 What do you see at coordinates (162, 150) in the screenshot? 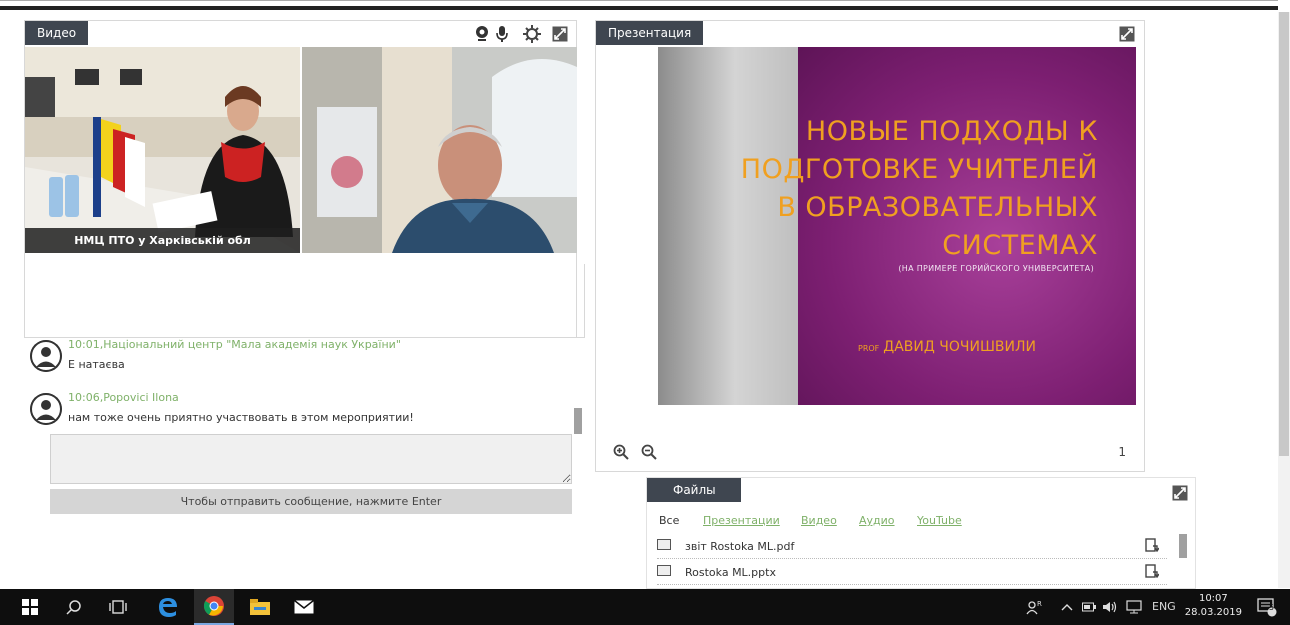
I see `video-feed-left: НМЦ ПТО у Харківській обл` at bounding box center [162, 150].